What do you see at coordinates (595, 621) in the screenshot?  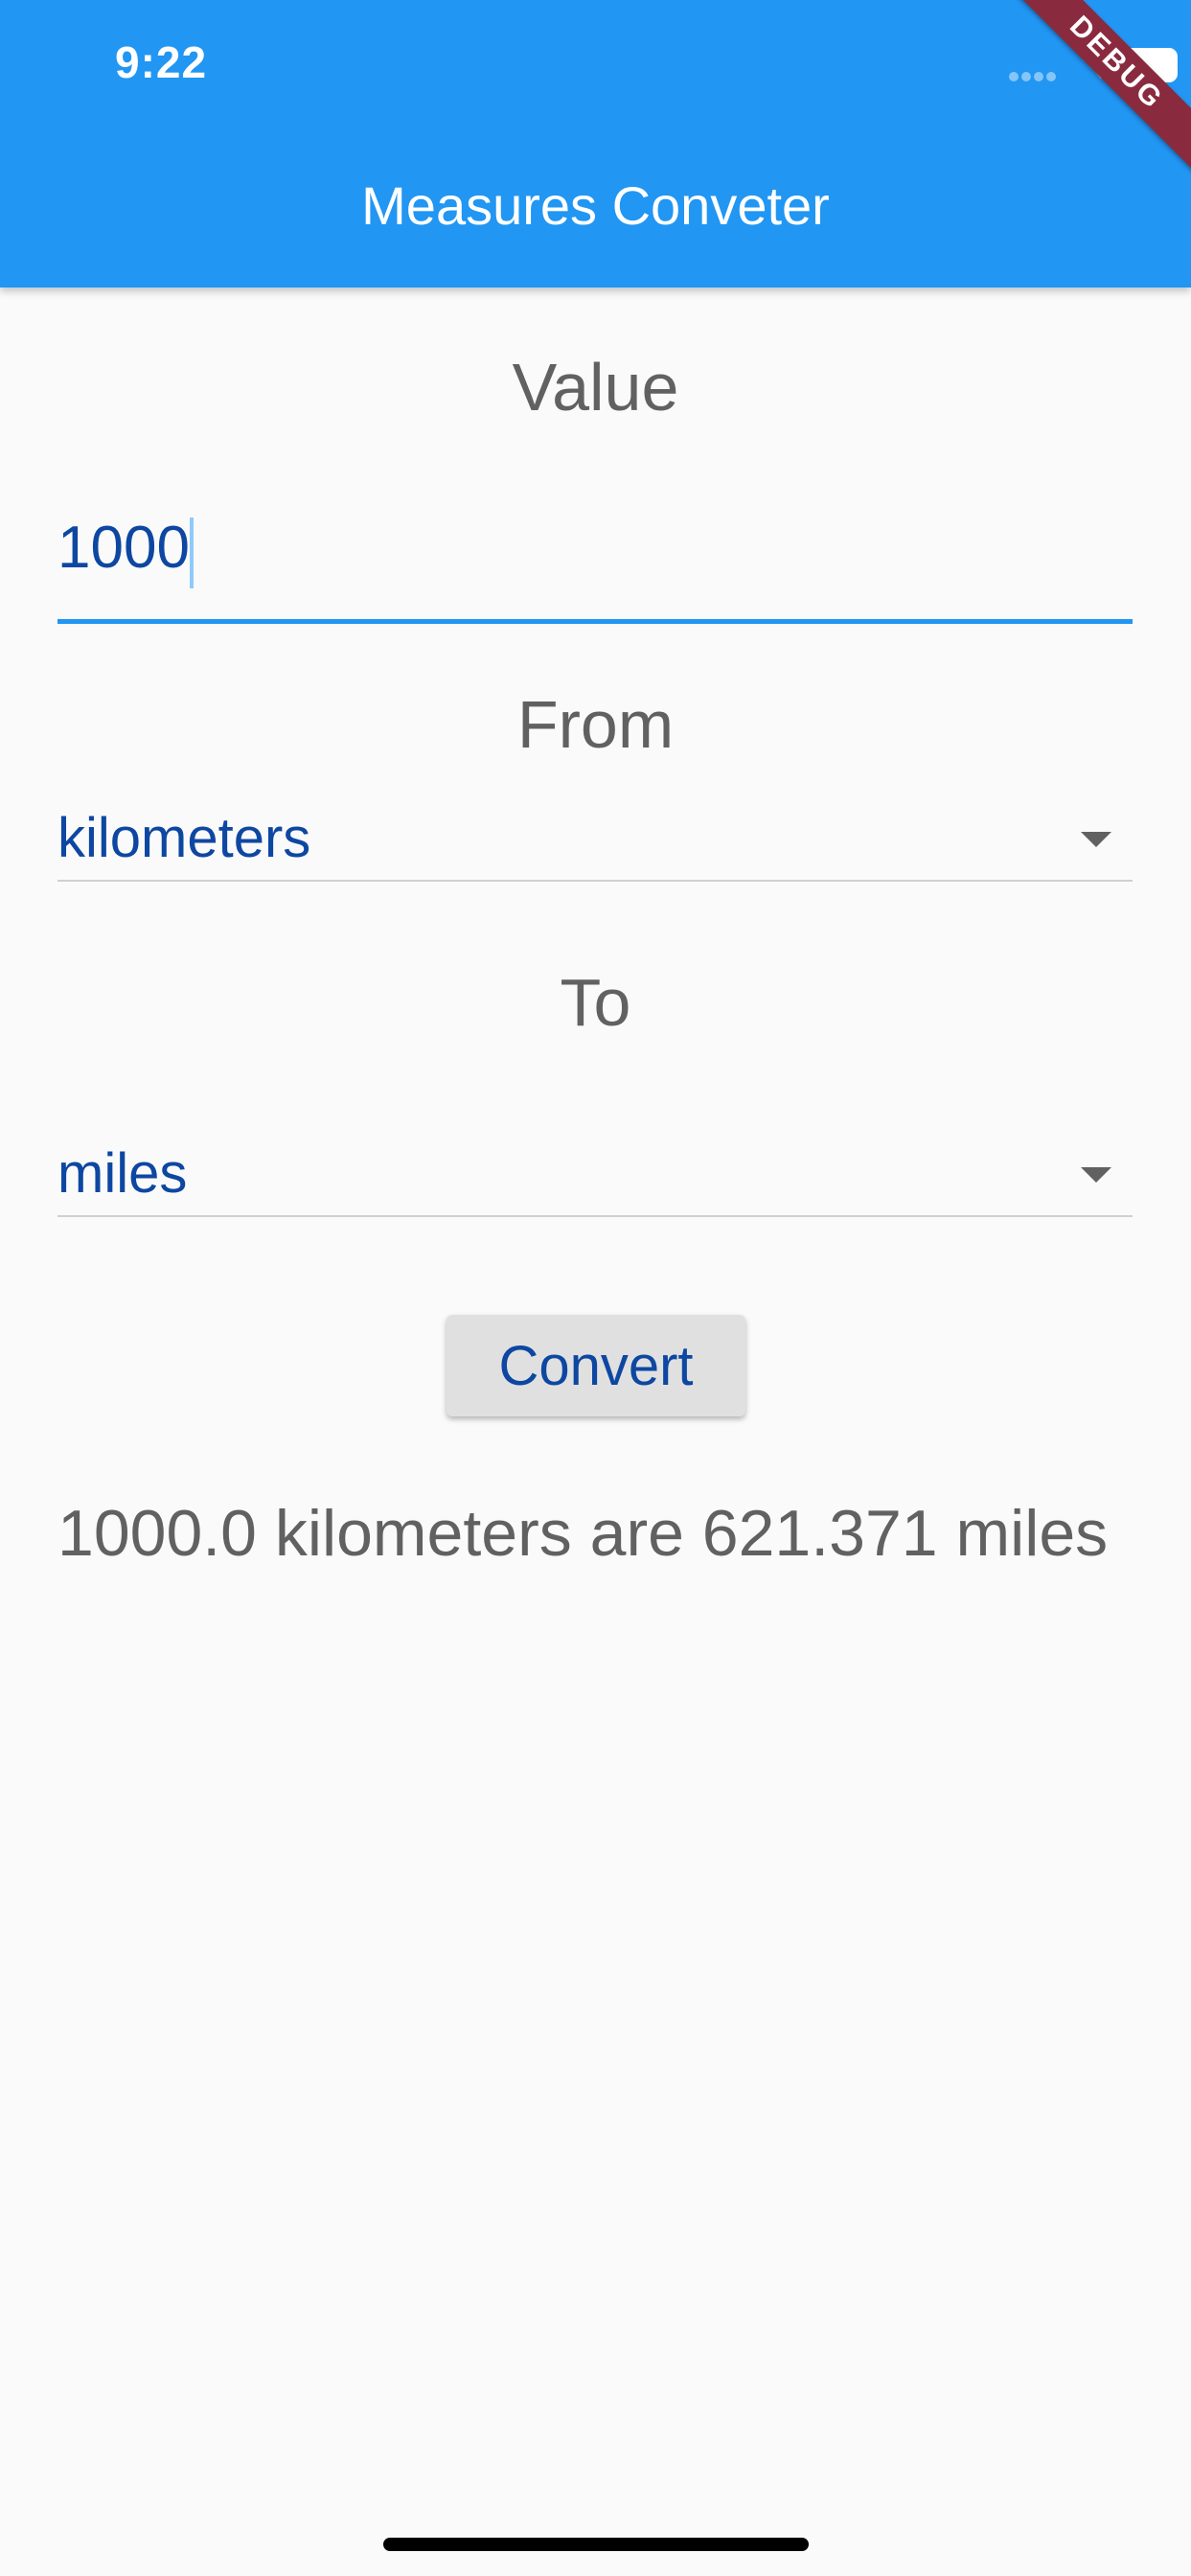 I see `value-input-underline` at bounding box center [595, 621].